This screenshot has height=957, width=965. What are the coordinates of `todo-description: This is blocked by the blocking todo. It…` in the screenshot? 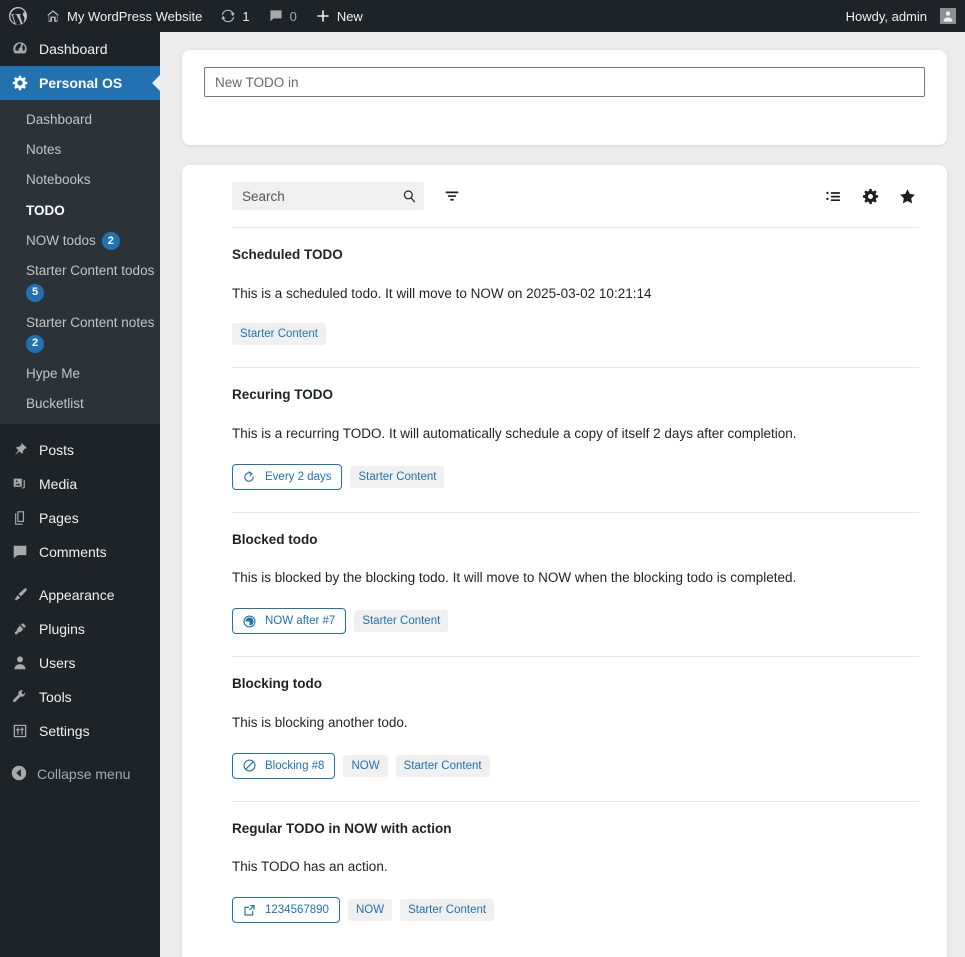 It's located at (514, 578).